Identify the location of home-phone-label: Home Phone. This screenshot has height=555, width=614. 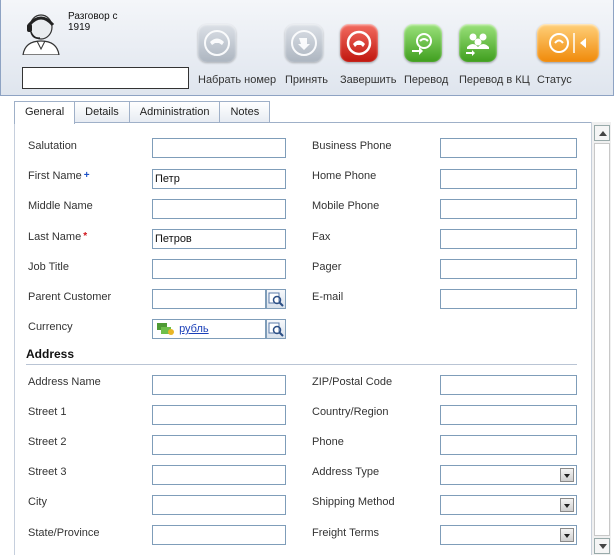
(344, 176).